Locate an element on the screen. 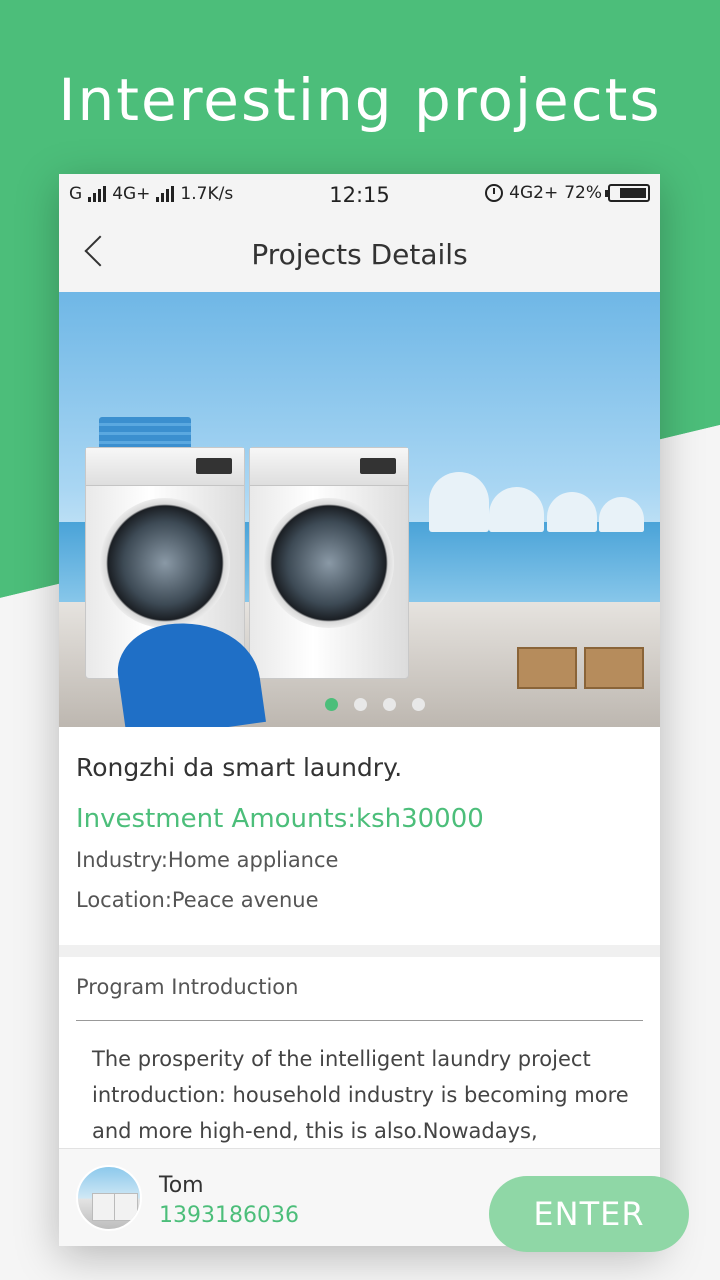 The image size is (720, 1280). network-label-3: 4G2+ is located at coordinates (534, 193).